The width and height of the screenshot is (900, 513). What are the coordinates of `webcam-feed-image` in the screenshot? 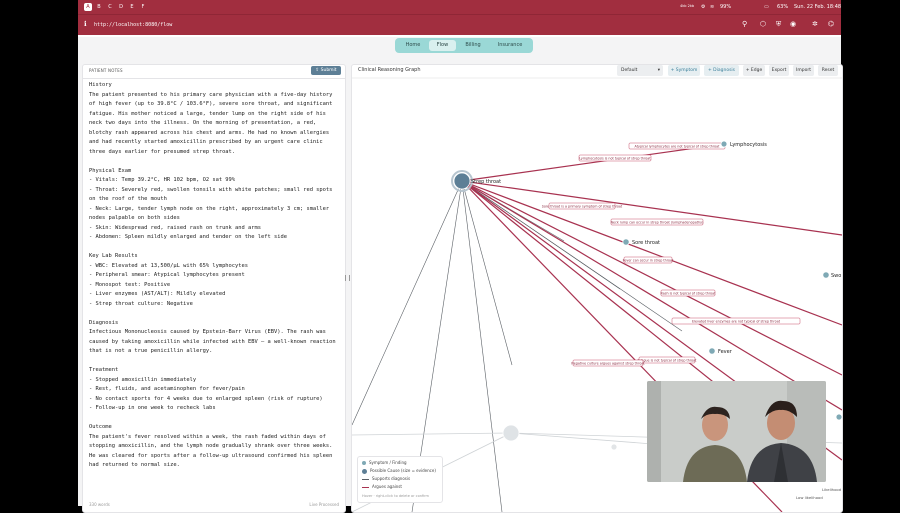 It's located at (736, 431).